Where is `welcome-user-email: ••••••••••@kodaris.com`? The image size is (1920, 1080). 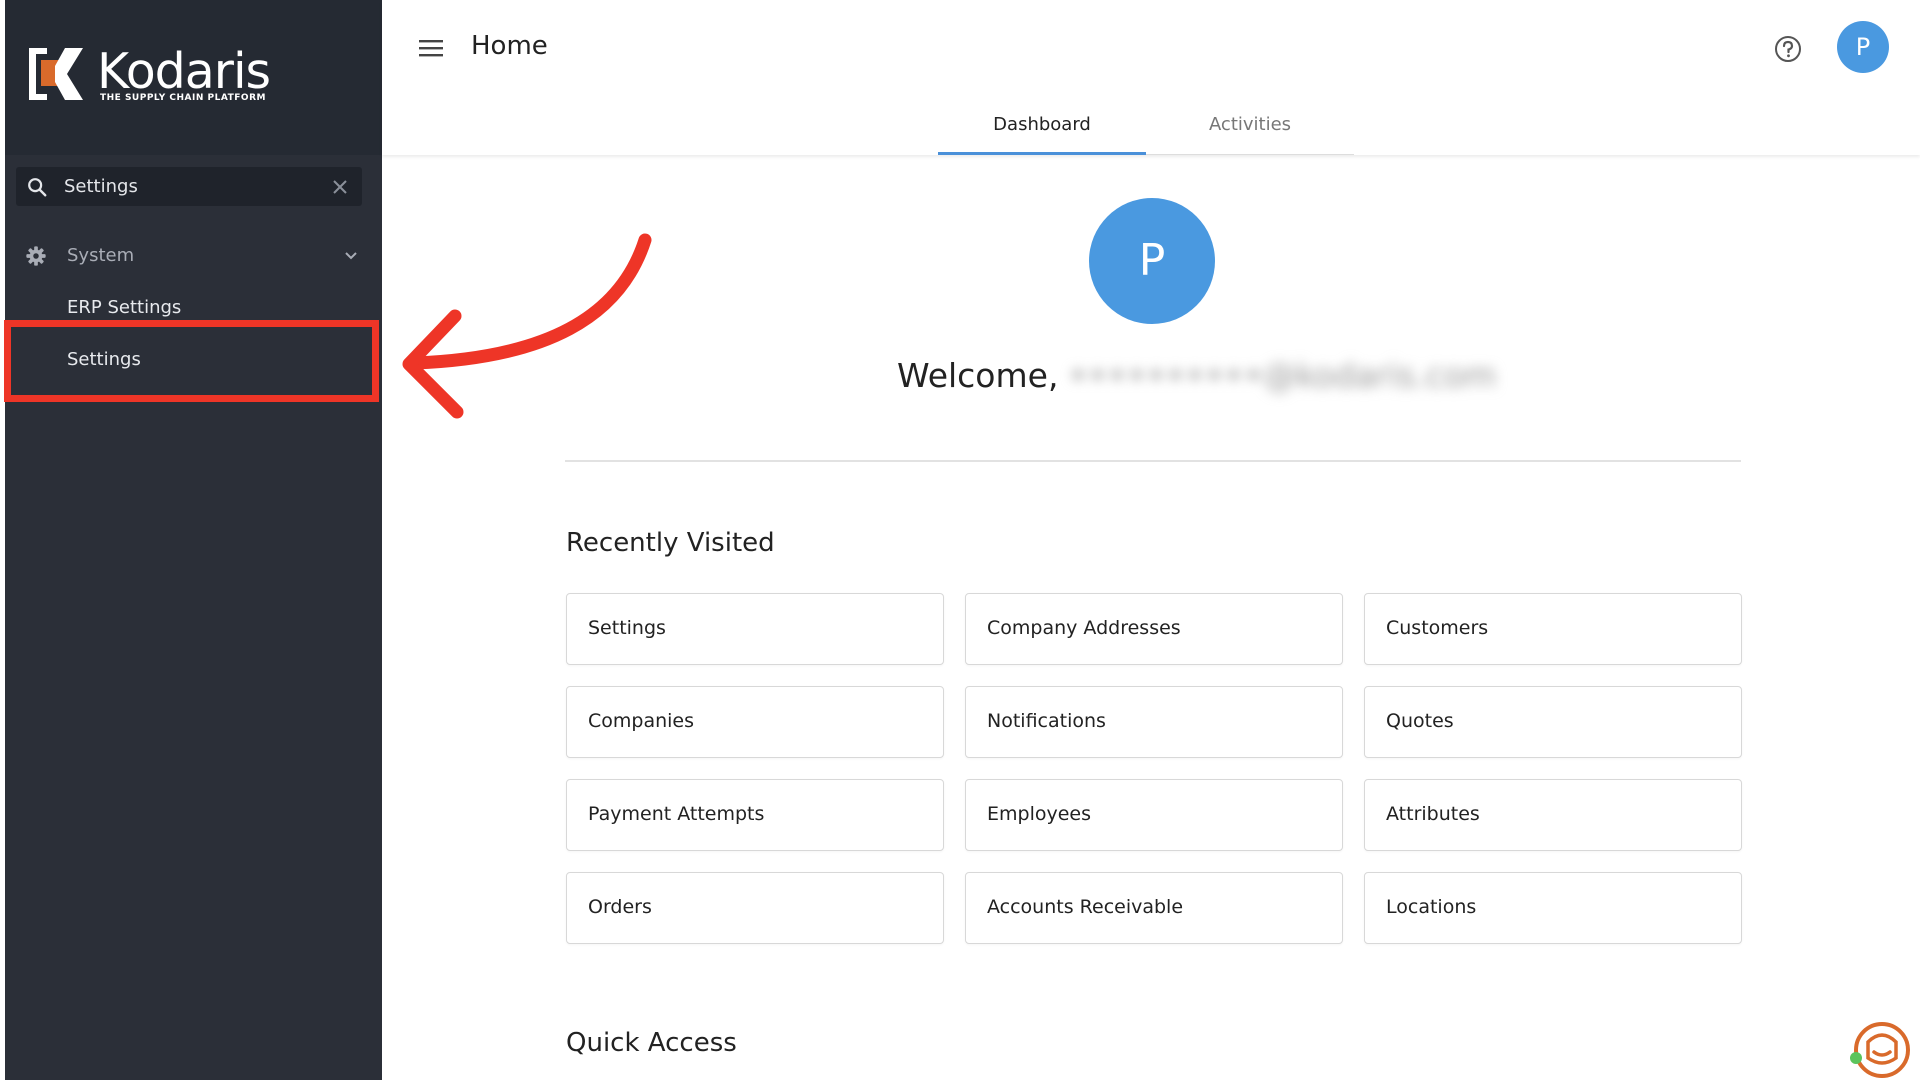
welcome-user-email: ••••••••••@kodaris.com is located at coordinates (1282, 375).